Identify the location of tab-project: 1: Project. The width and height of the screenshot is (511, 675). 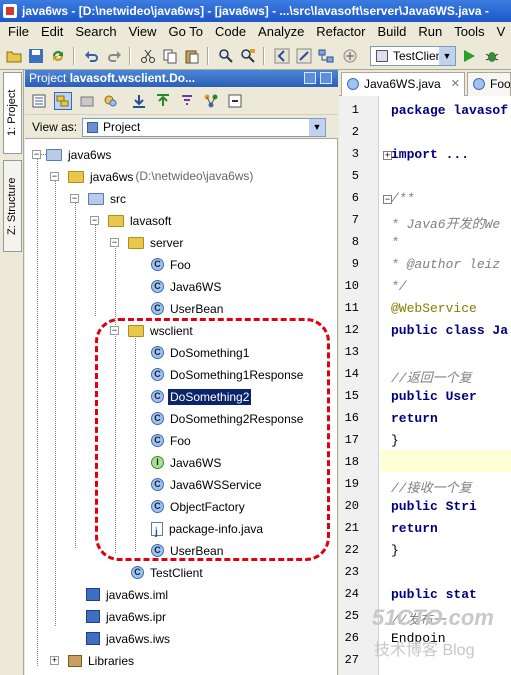
(12, 113).